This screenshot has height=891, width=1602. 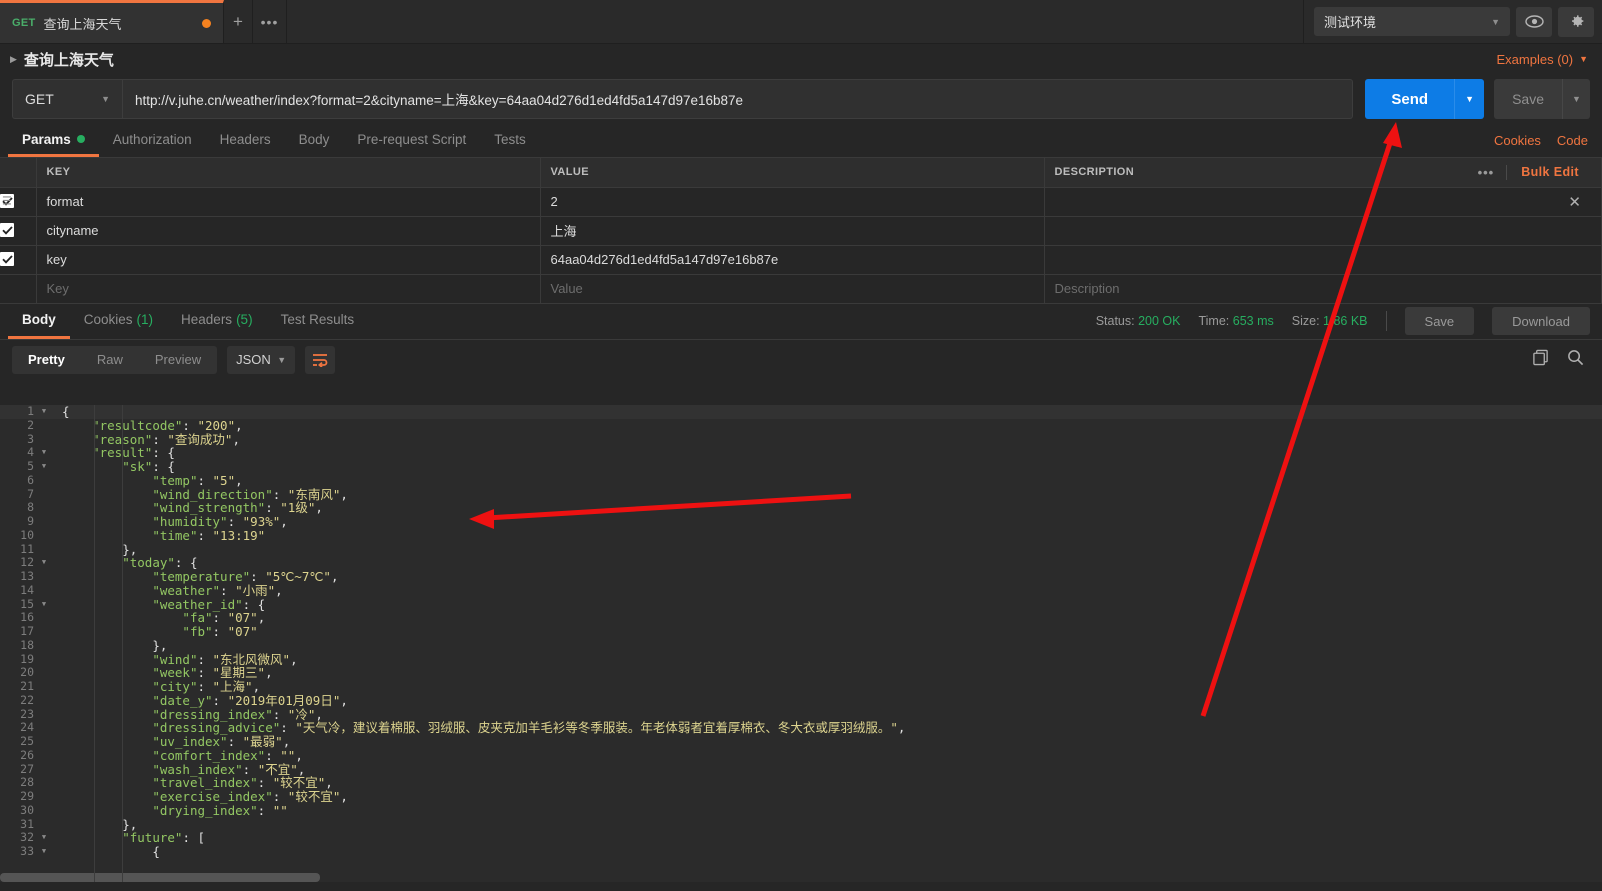 What do you see at coordinates (209, 535) in the screenshot?
I see `json-line-content: "time": "13:19"` at bounding box center [209, 535].